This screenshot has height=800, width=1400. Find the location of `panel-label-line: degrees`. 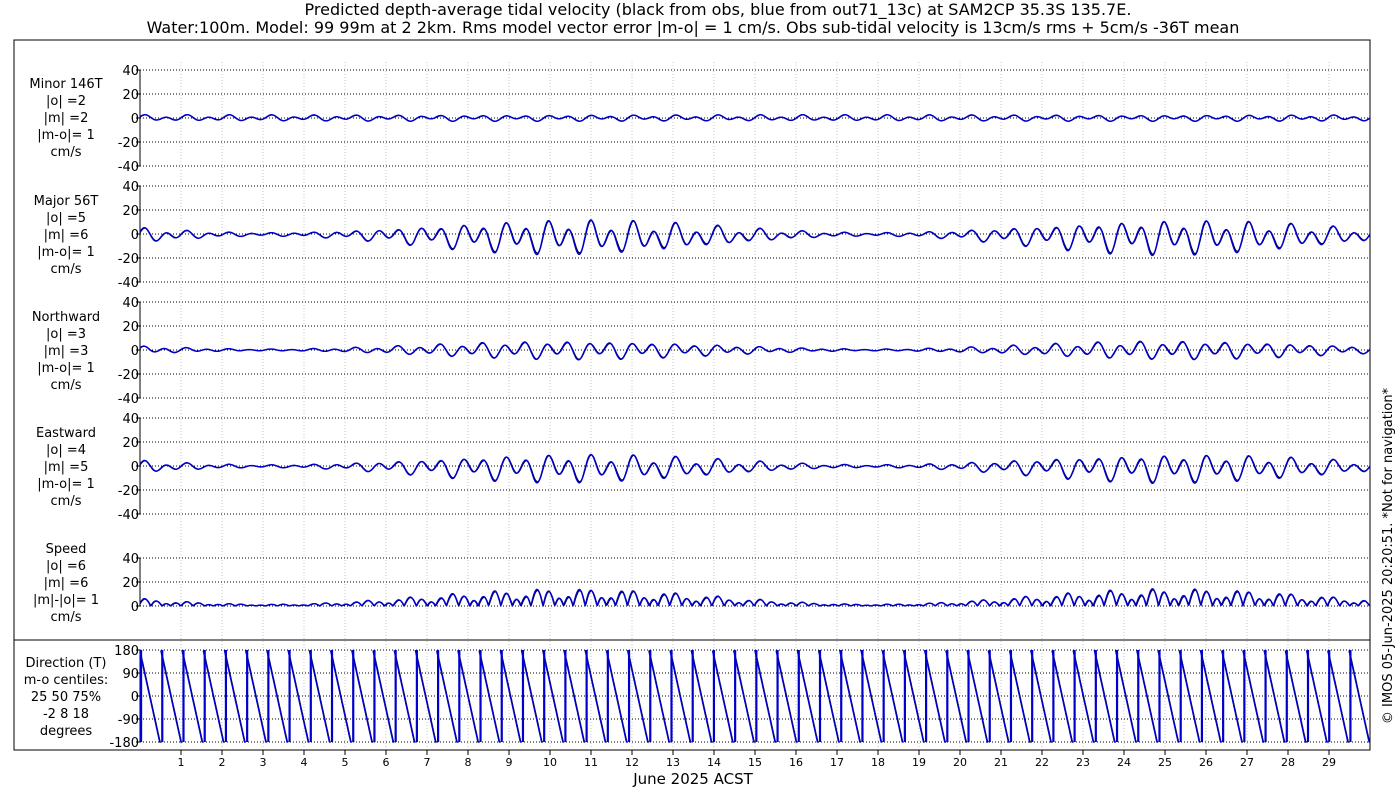

panel-label-line: degrees is located at coordinates (66, 731).